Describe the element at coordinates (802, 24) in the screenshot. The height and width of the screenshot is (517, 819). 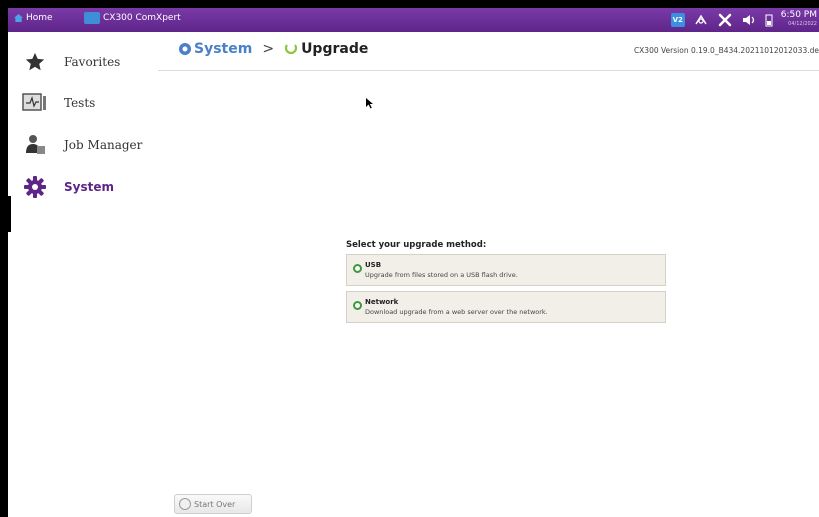
I see `clock-date: 04/12/2022` at that location.